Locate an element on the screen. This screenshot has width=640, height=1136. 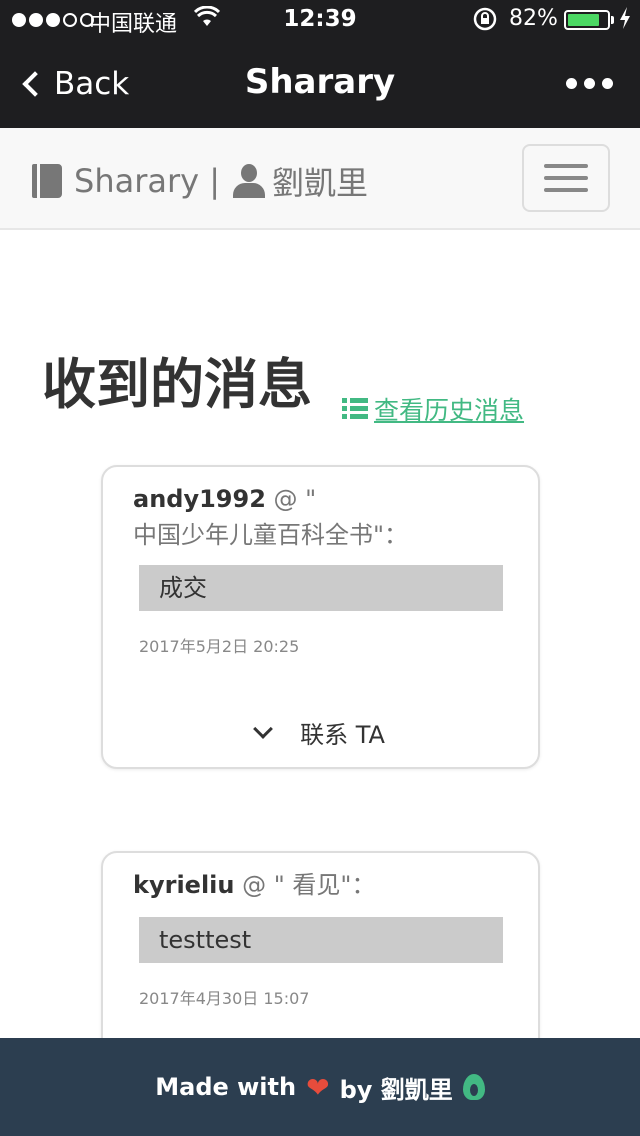
history-link-label: 查看历史消息 is located at coordinates (449, 410).